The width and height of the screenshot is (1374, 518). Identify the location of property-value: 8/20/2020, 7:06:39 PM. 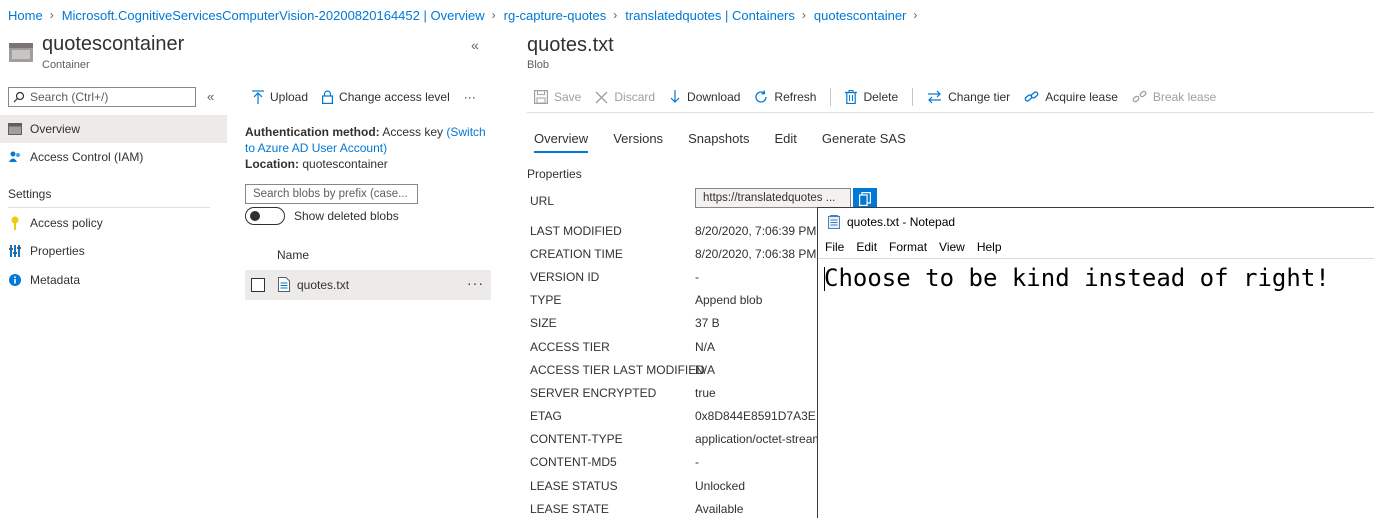
(756, 231).